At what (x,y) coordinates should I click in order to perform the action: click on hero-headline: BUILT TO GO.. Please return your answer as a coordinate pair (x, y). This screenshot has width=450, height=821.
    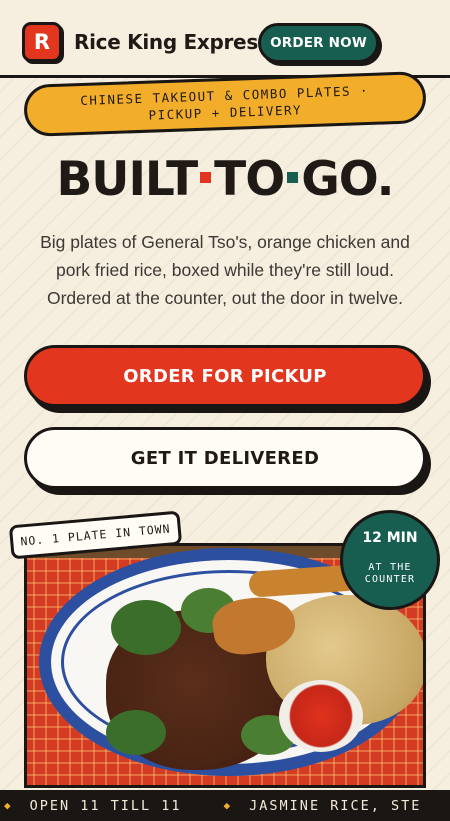
    Looking at the image, I should click on (225, 180).